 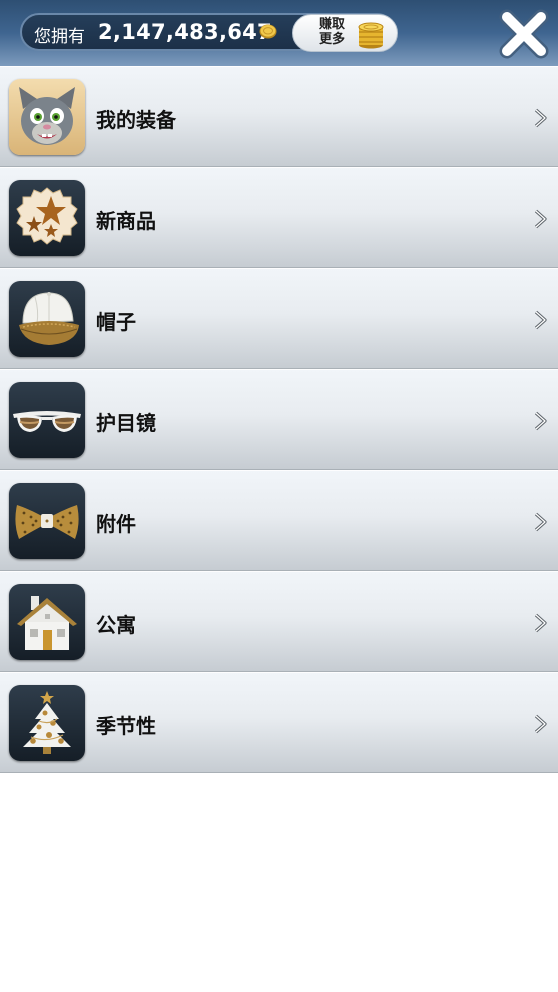 I want to click on category-row-goggles: 护目镜, so click(x=279, y=419).